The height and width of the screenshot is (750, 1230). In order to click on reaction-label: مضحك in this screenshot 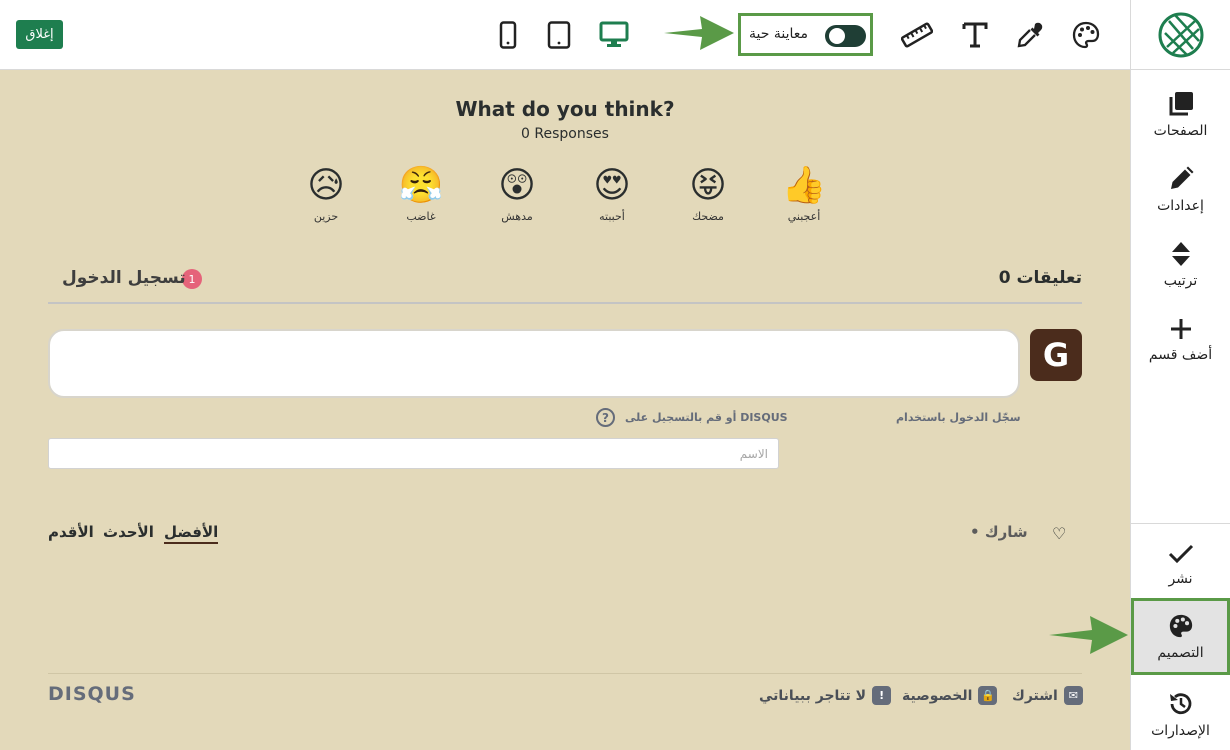, I will do `click(708, 216)`.